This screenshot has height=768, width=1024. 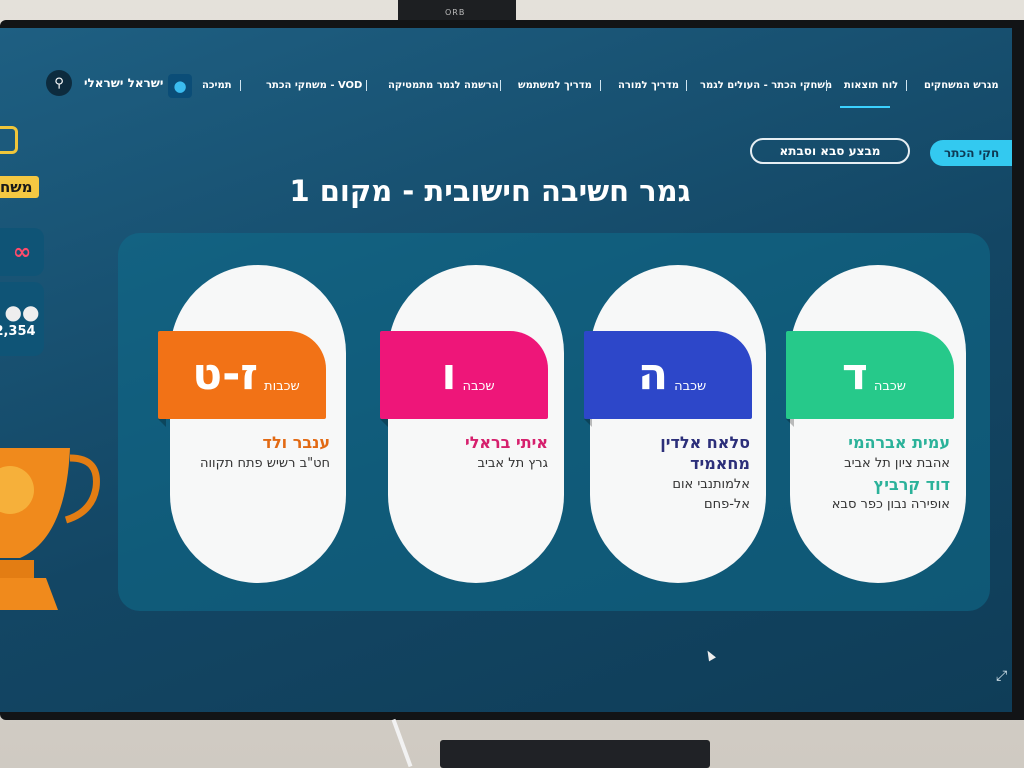 What do you see at coordinates (22, 252) in the screenshot?
I see `infinity-icon: ∞` at bounding box center [22, 252].